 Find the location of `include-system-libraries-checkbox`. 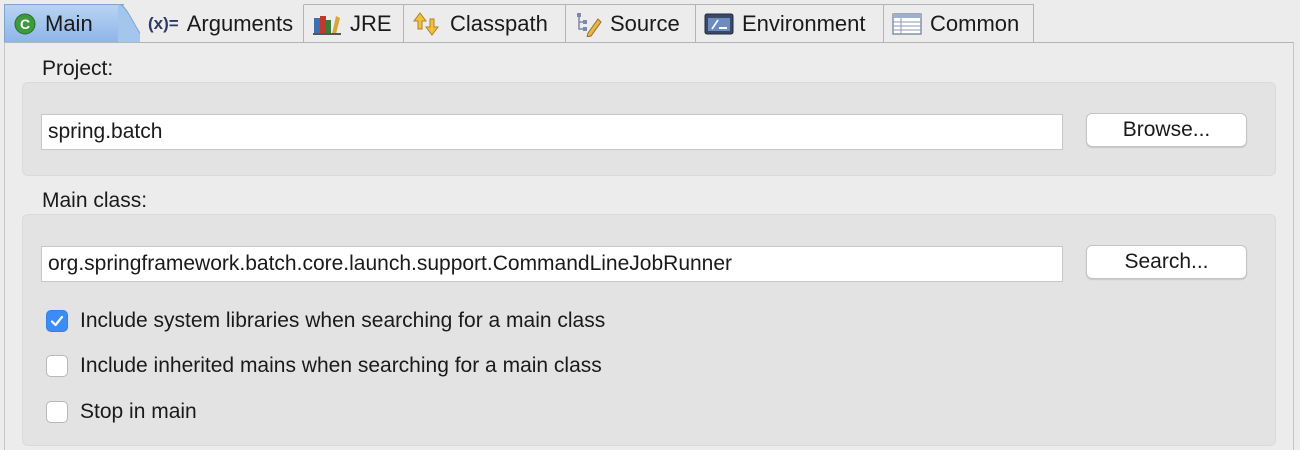

include-system-libraries-checkbox is located at coordinates (57, 321).